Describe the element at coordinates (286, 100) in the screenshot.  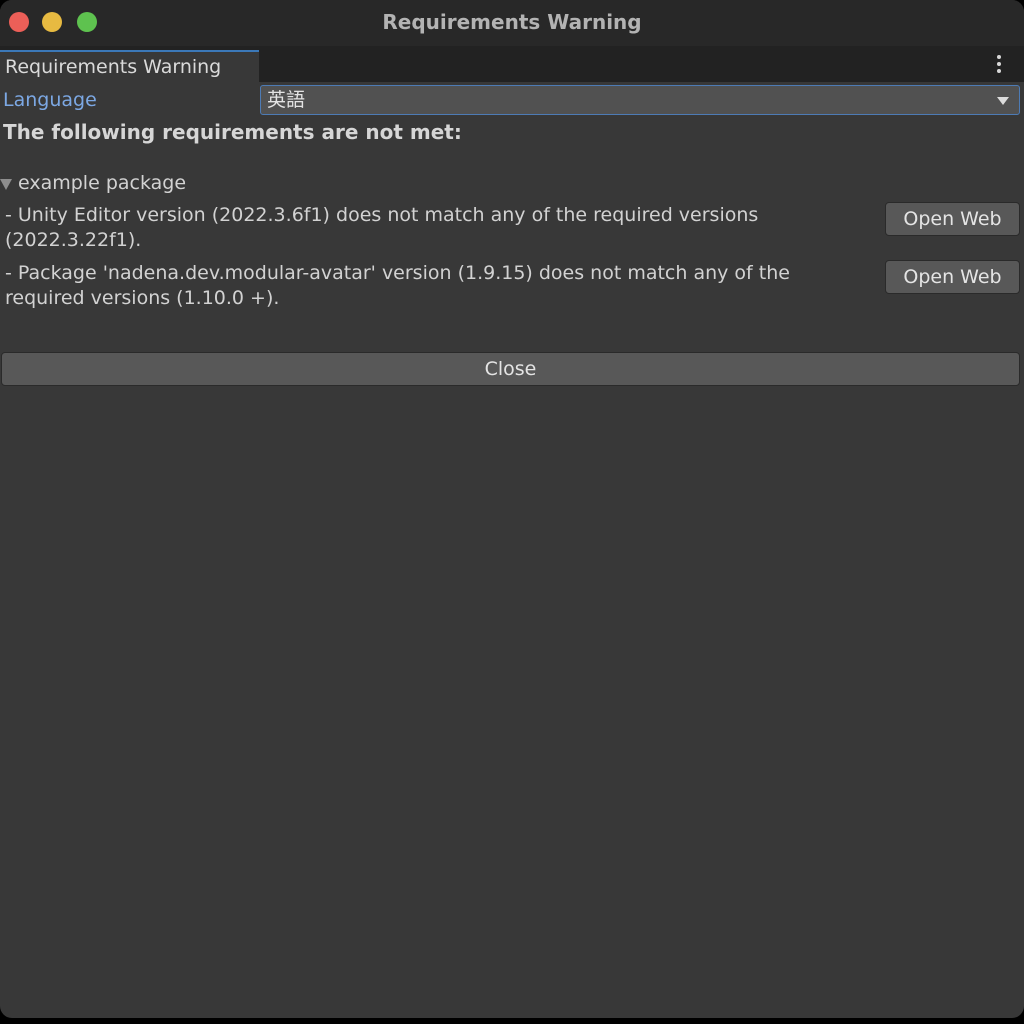
I see `language-selected-value: 英語` at that location.